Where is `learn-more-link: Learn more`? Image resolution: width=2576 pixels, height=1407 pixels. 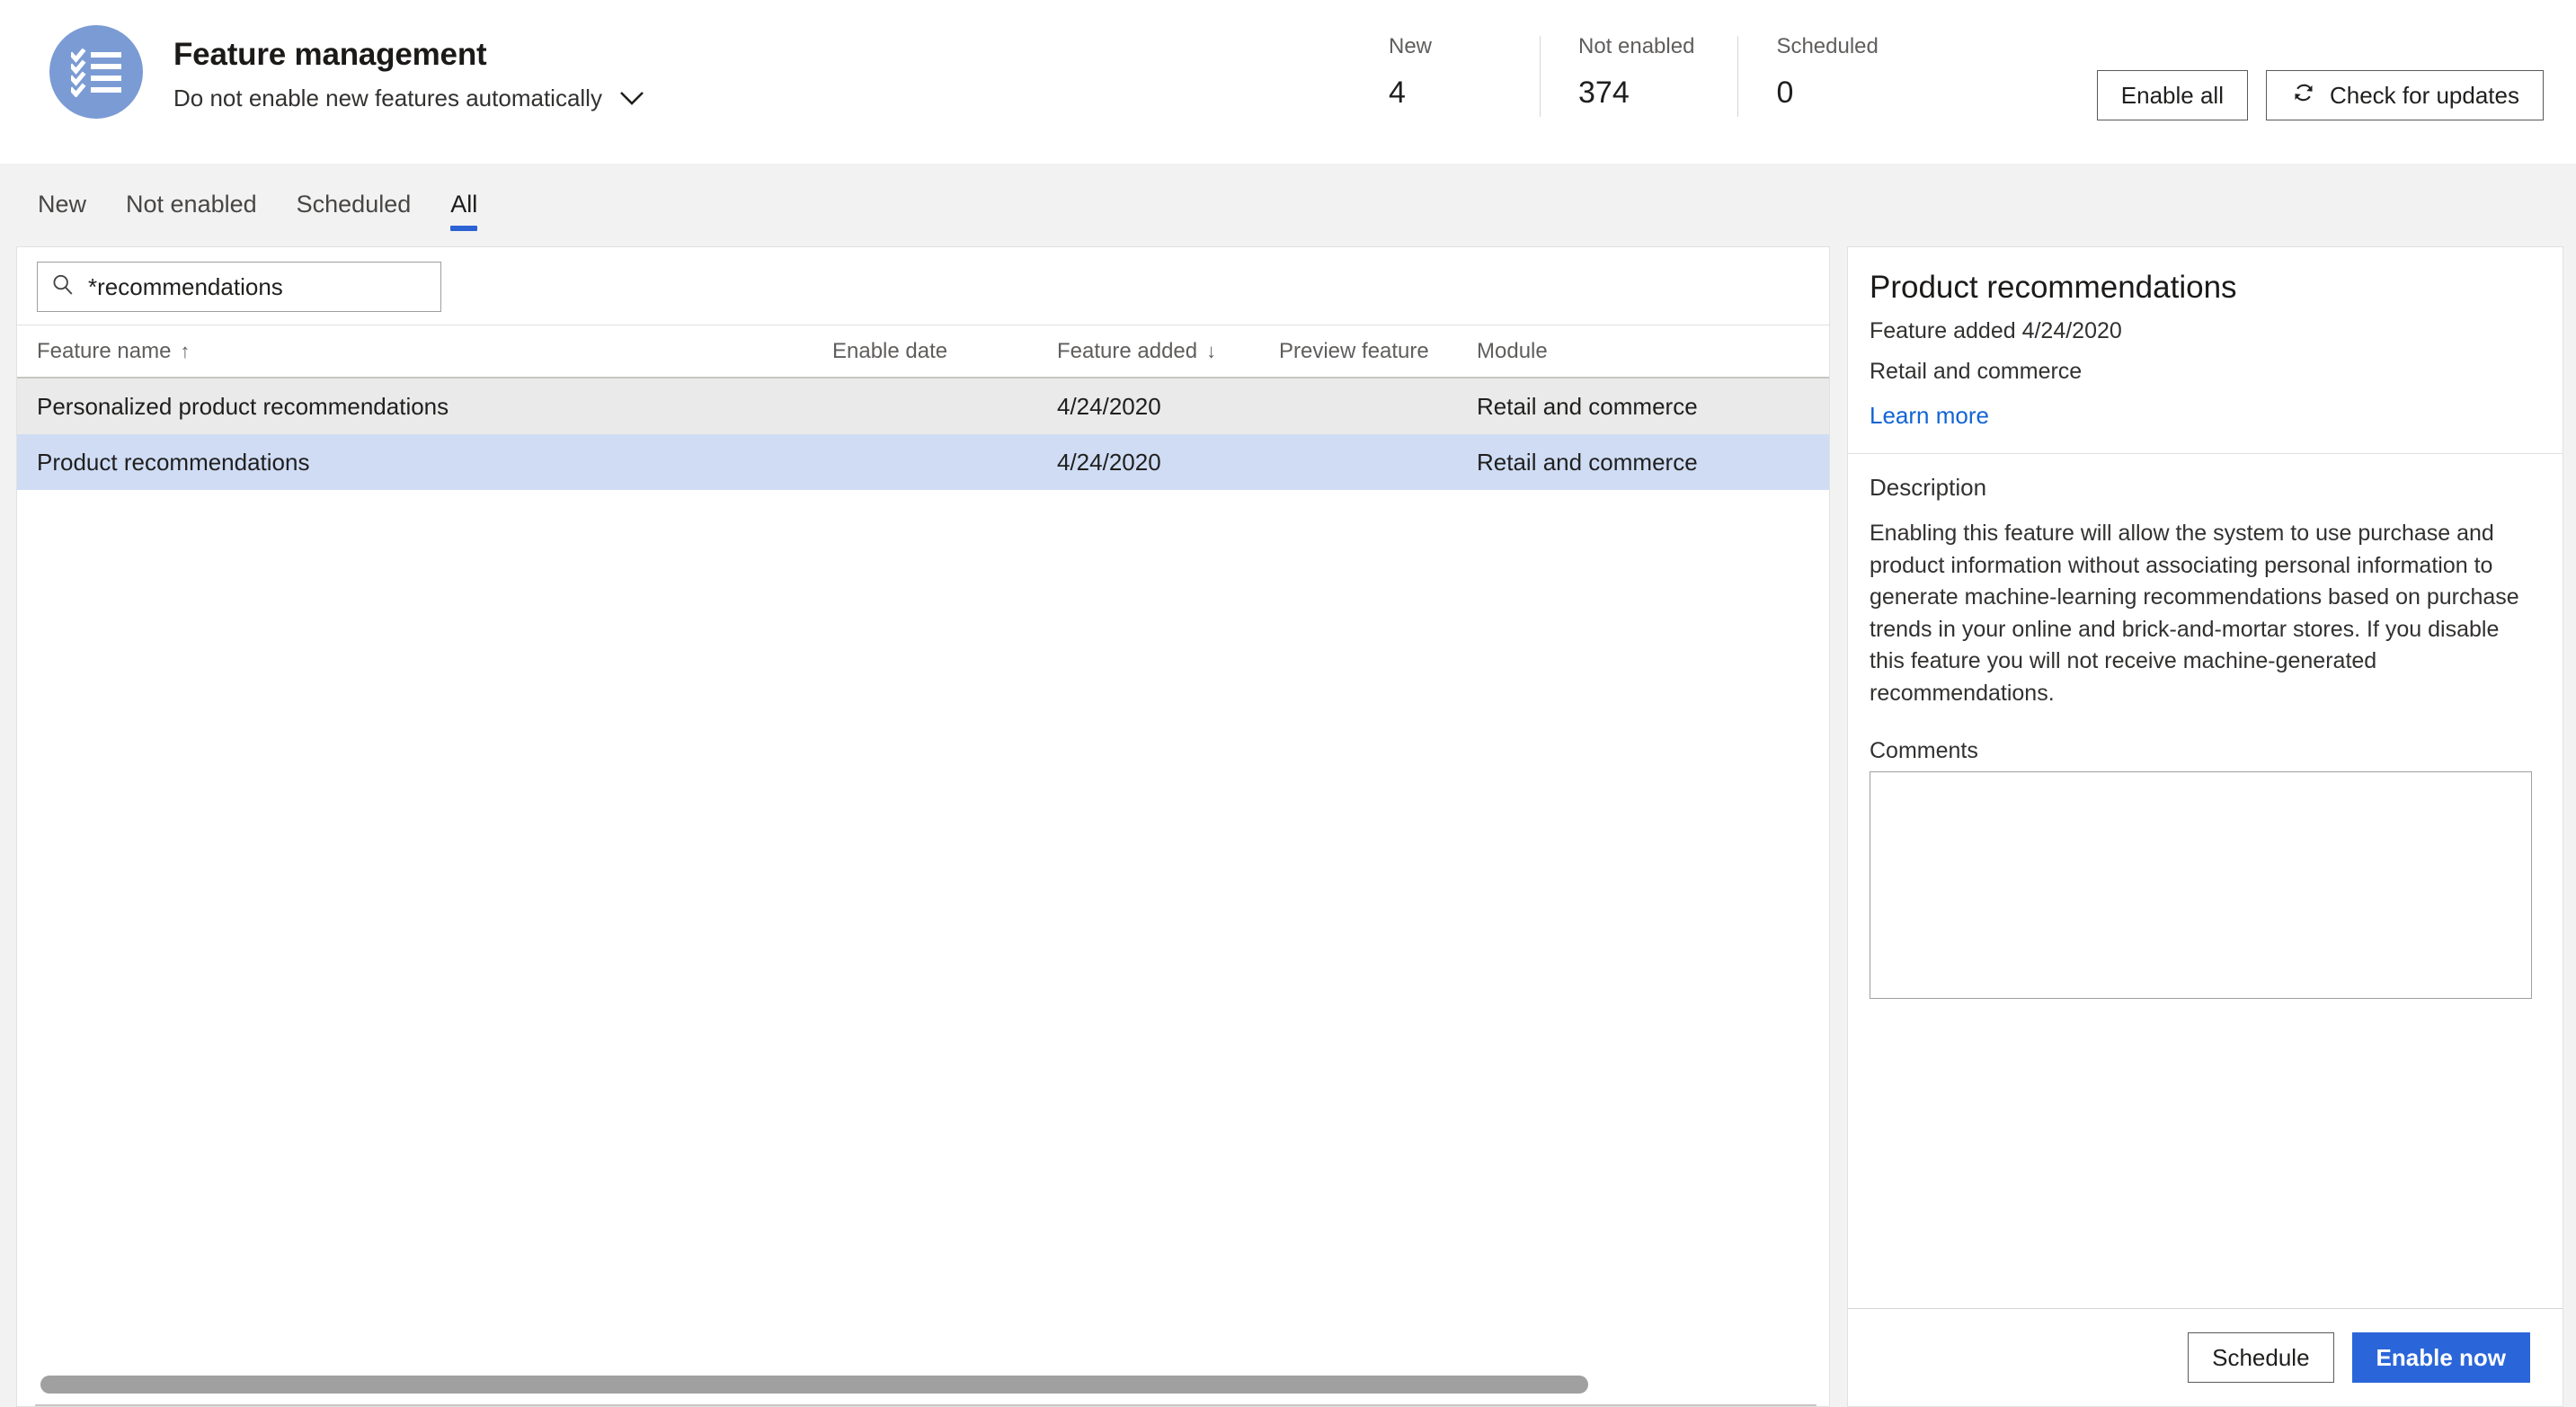 learn-more-link: Learn more is located at coordinates (1929, 416).